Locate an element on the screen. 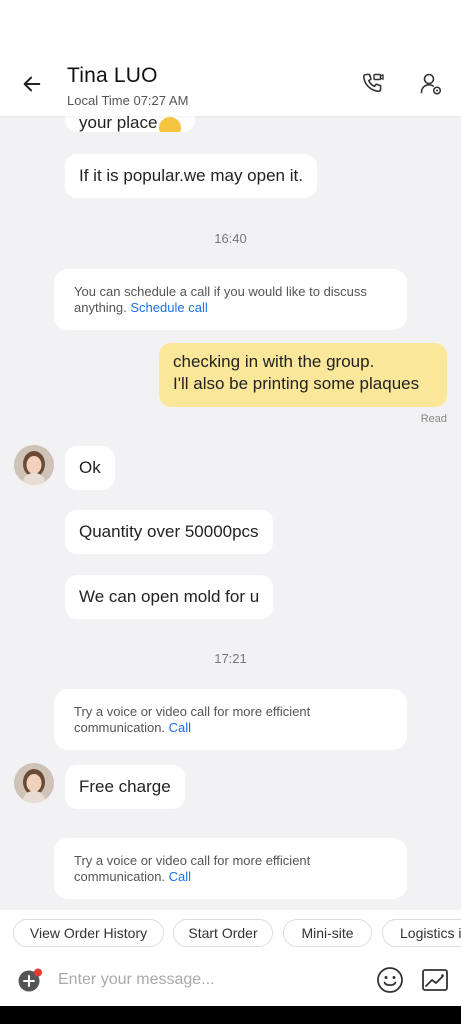 This screenshot has height=1024, width=461. message-text: Free charge is located at coordinates (125, 786).